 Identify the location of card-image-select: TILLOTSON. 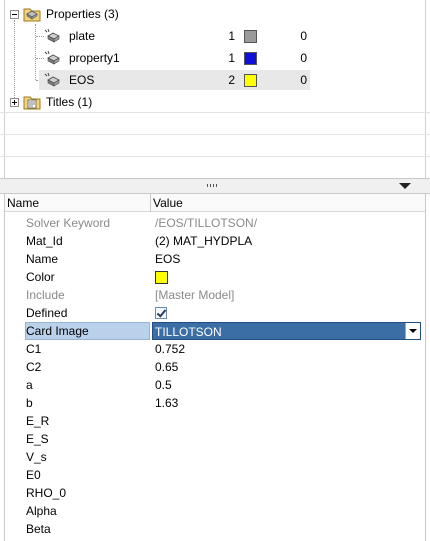
(286, 331).